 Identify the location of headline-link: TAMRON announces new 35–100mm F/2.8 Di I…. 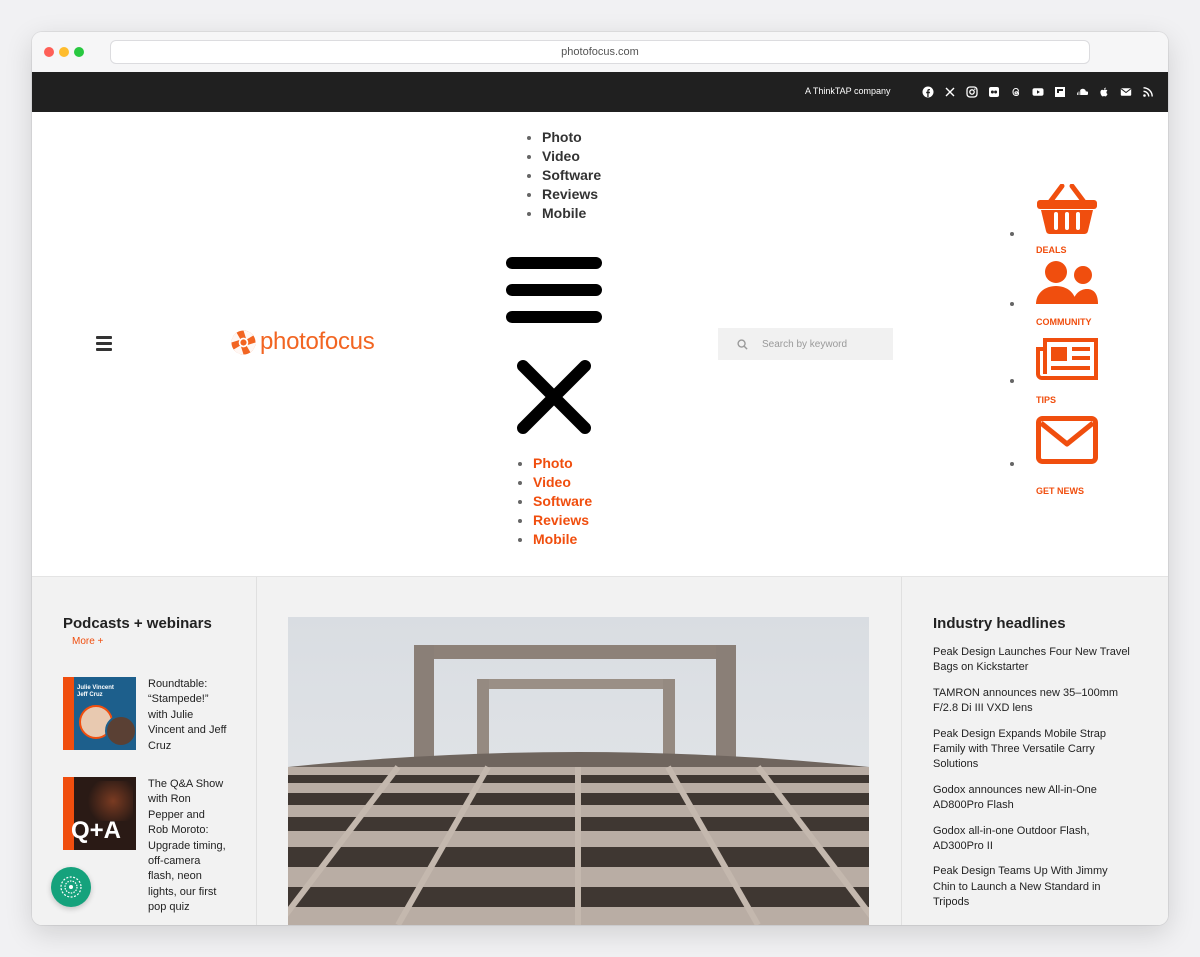
(1033, 701).